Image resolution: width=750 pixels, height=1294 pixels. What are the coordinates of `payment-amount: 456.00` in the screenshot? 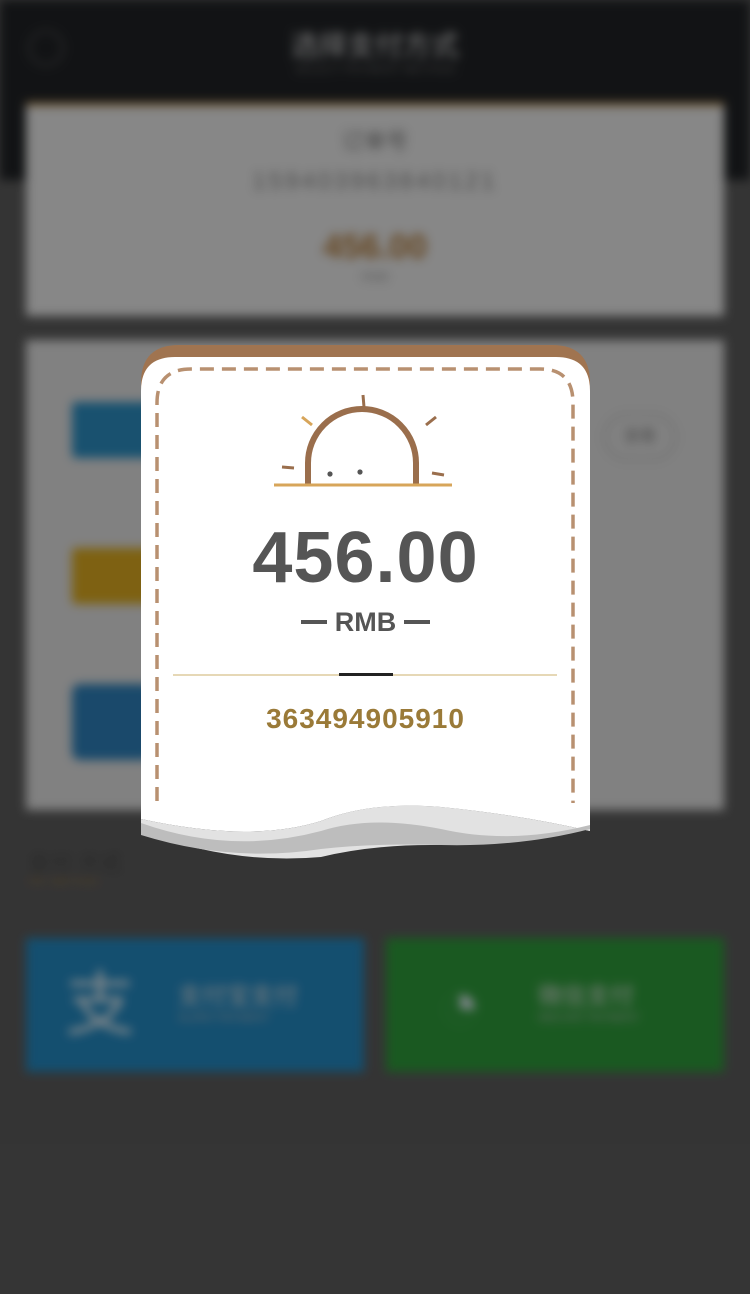 It's located at (365, 558).